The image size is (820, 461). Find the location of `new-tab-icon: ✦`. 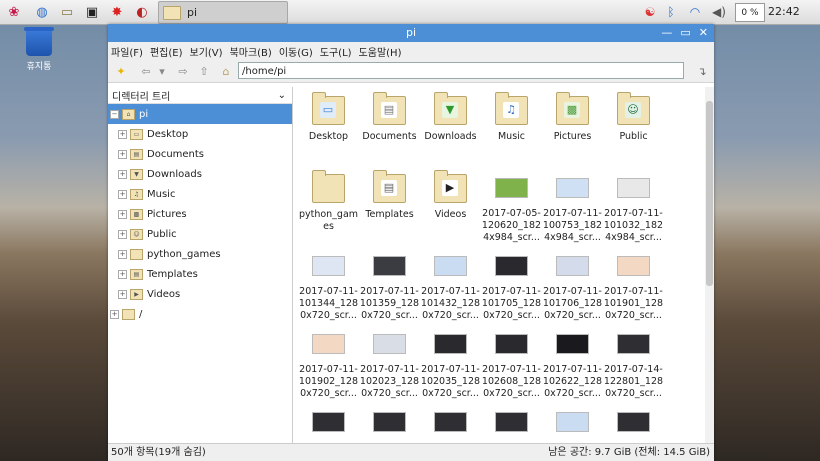

new-tab-icon: ✦ is located at coordinates (121, 71).